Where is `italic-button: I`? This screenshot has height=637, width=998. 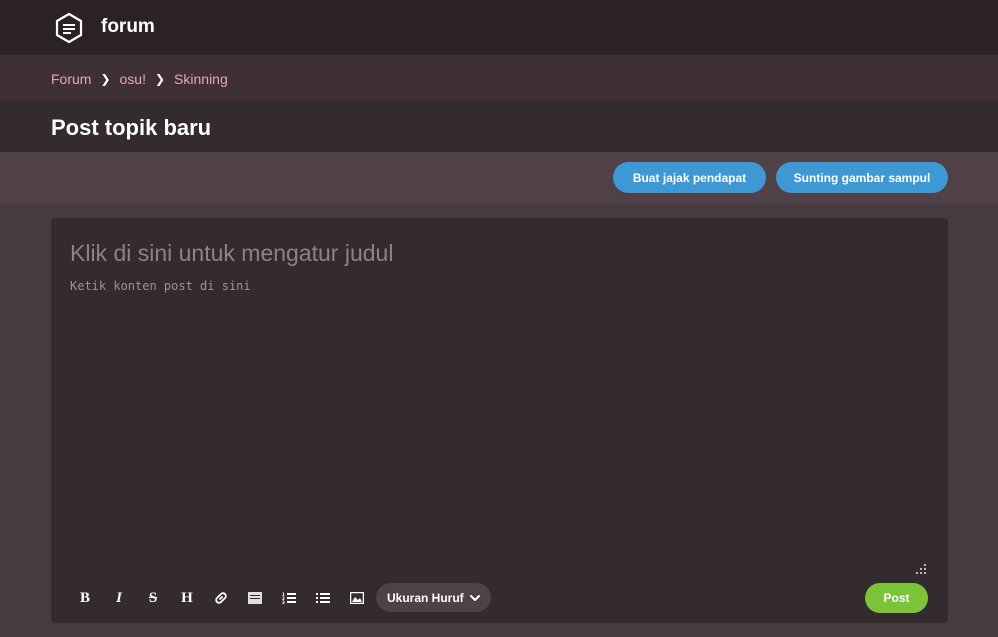
italic-button: I is located at coordinates (119, 598).